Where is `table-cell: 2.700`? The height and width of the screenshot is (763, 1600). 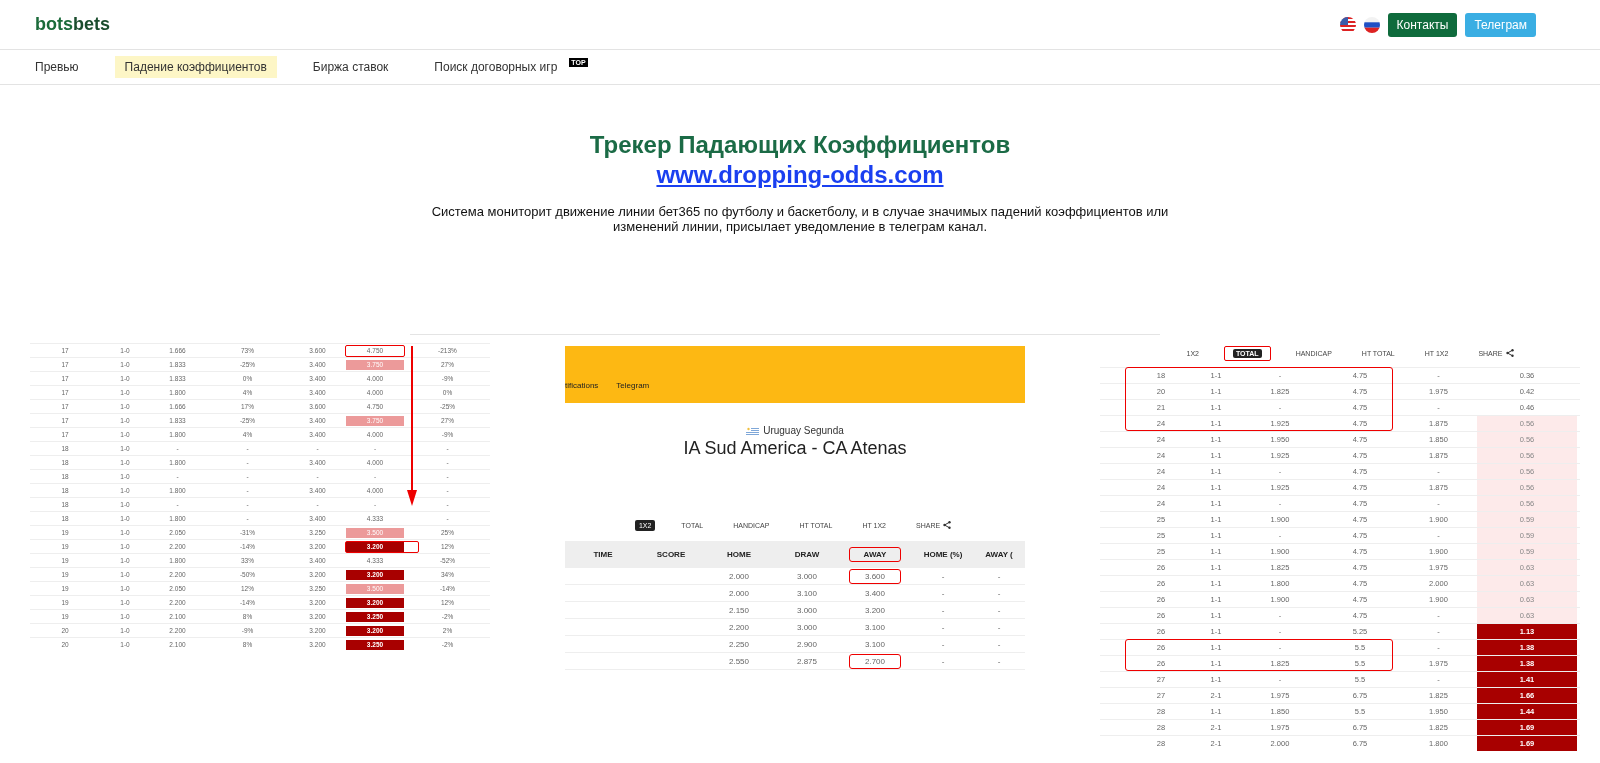 table-cell: 2.700 is located at coordinates (875, 661).